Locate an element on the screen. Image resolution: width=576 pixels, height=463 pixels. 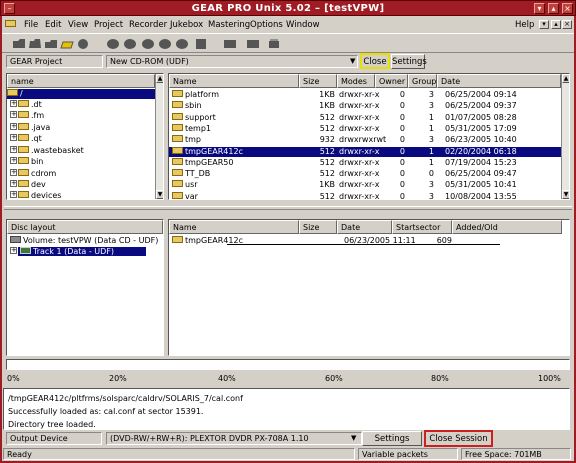
verify-icon is located at coordinates (148, 44).